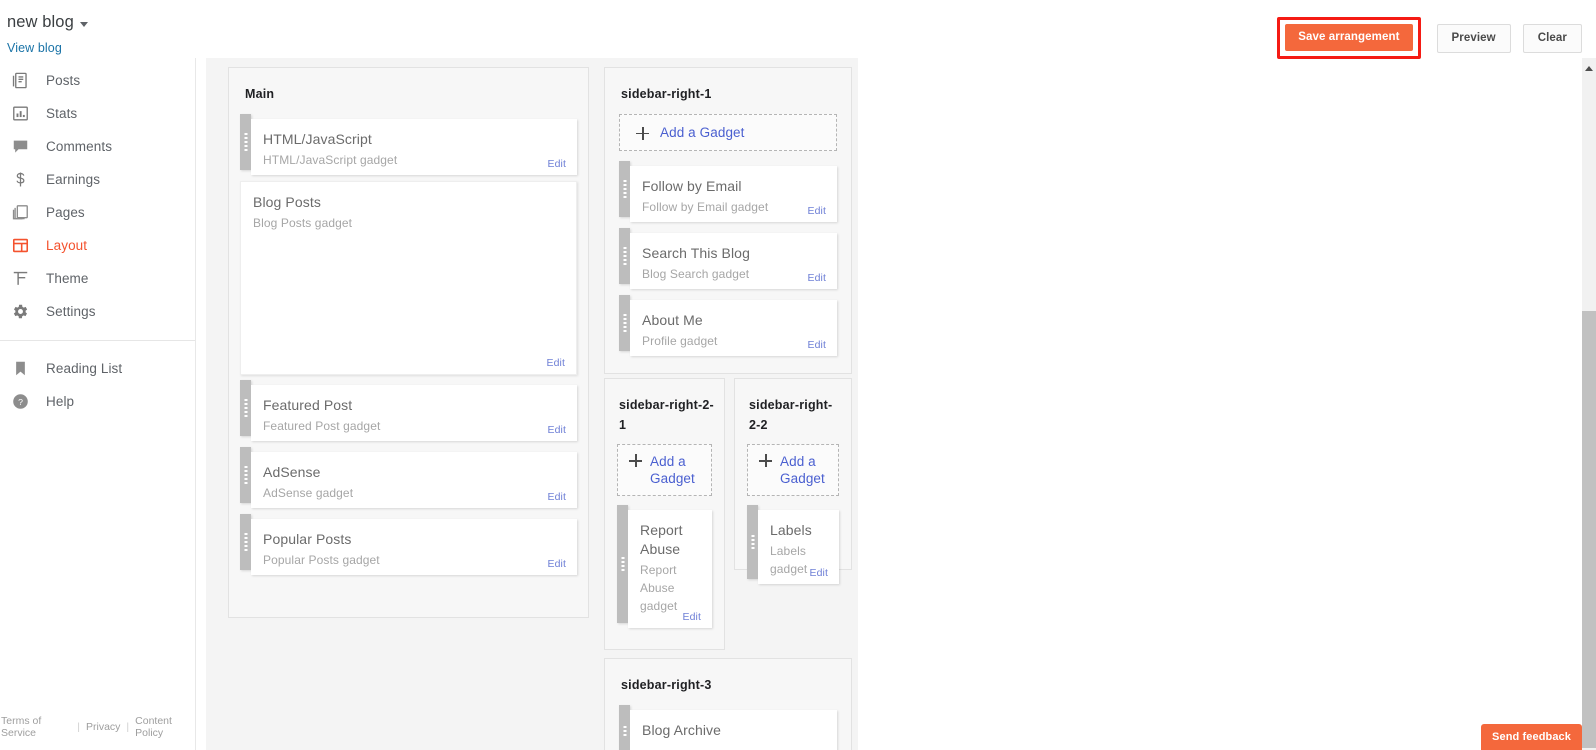 The width and height of the screenshot is (1596, 750). I want to click on gadget-body: About Me Profile gadget Edit, so click(733, 328).